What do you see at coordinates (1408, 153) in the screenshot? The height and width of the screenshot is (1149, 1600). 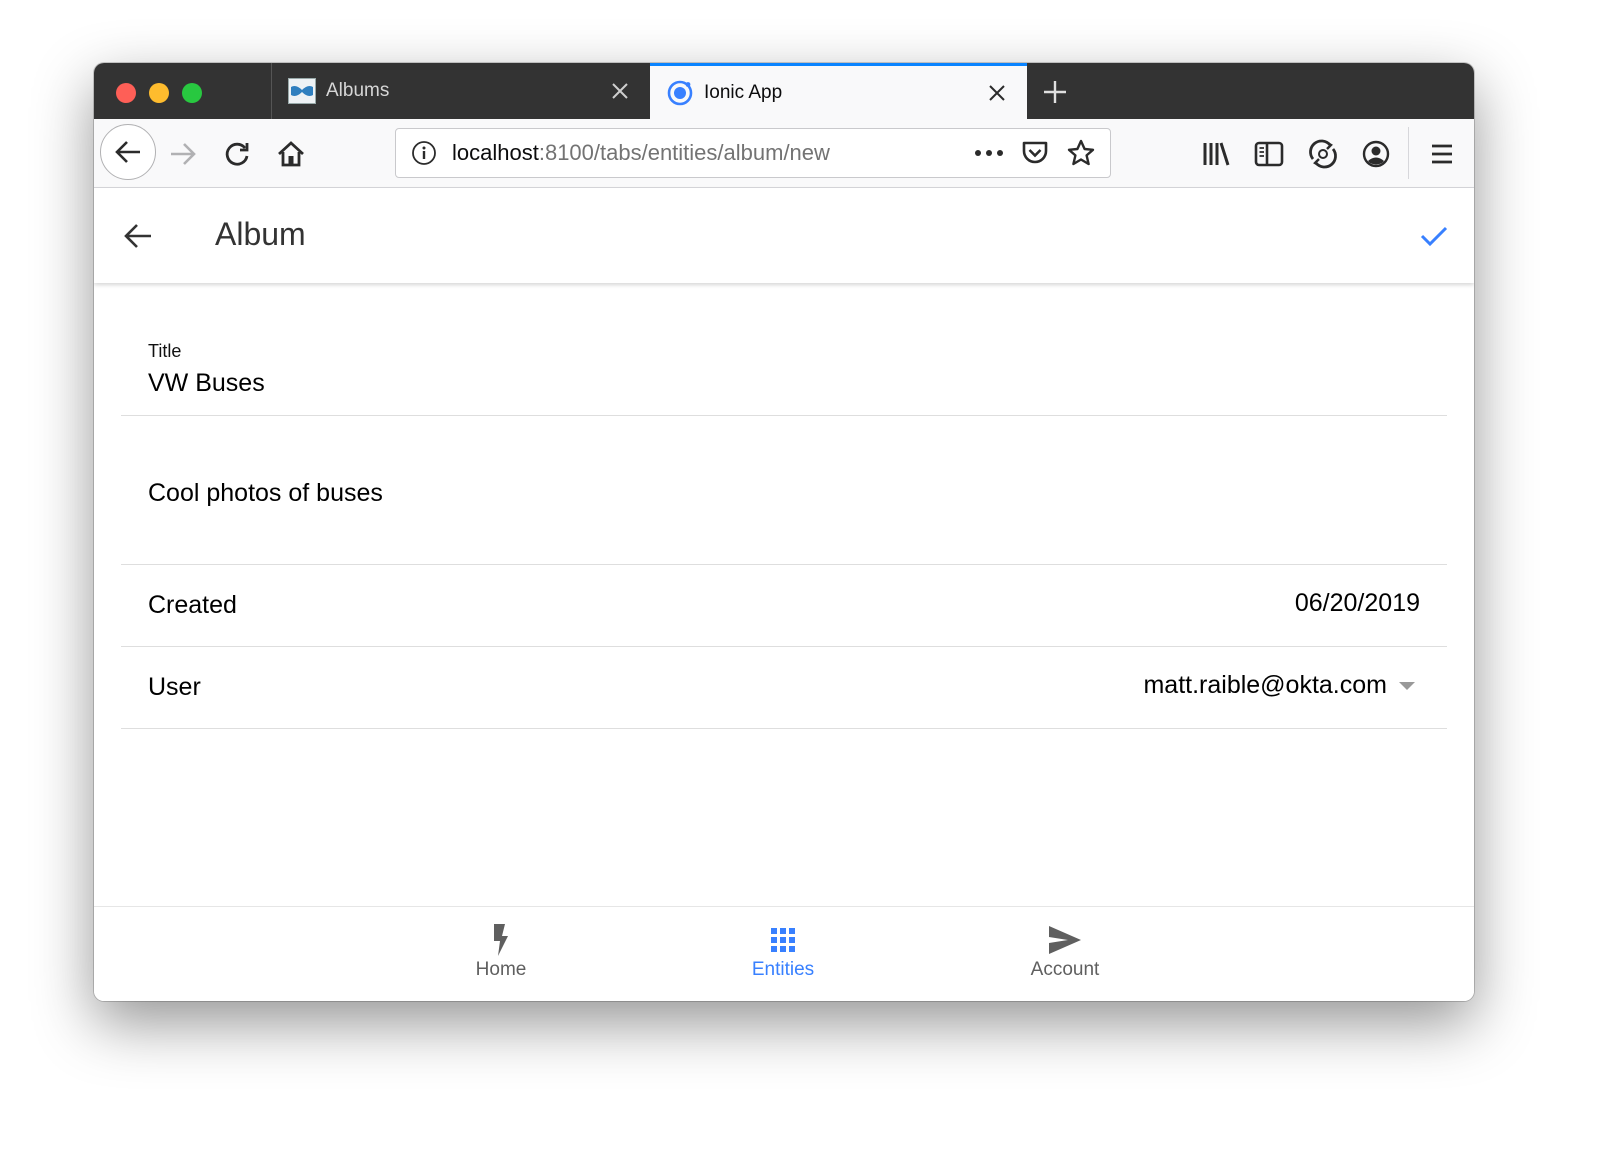 I see `toolbar-separator` at bounding box center [1408, 153].